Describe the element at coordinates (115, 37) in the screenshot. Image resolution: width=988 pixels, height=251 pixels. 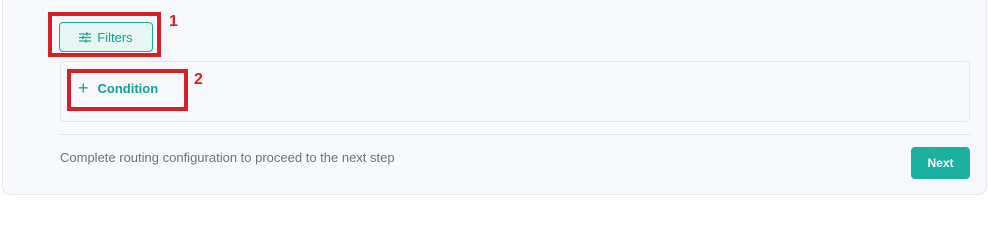
I see `filters-label: Filters` at that location.